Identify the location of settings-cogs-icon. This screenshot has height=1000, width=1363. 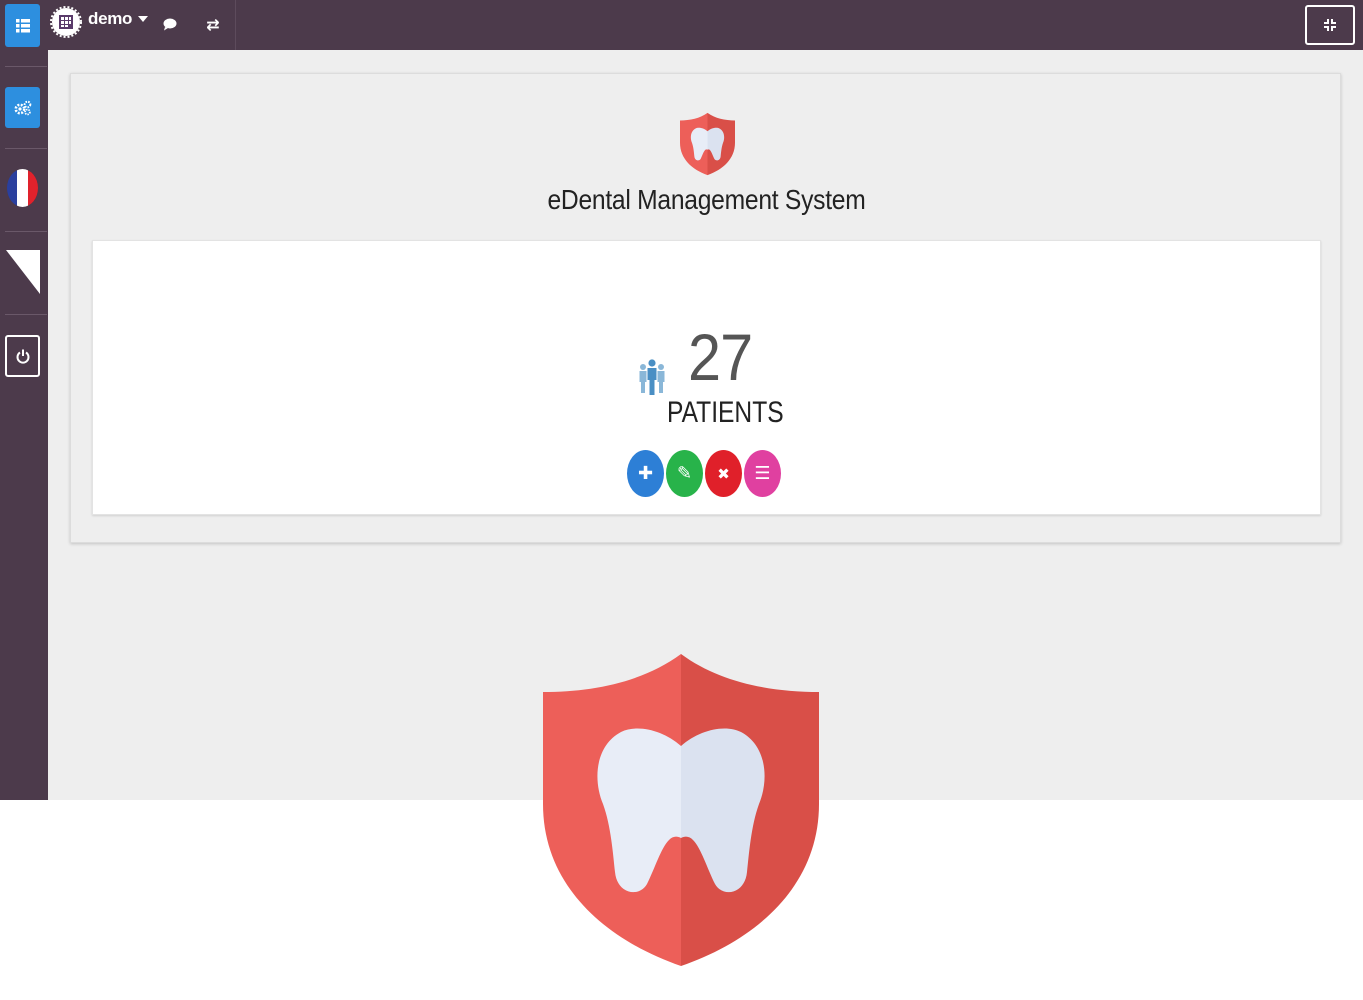
(22, 107).